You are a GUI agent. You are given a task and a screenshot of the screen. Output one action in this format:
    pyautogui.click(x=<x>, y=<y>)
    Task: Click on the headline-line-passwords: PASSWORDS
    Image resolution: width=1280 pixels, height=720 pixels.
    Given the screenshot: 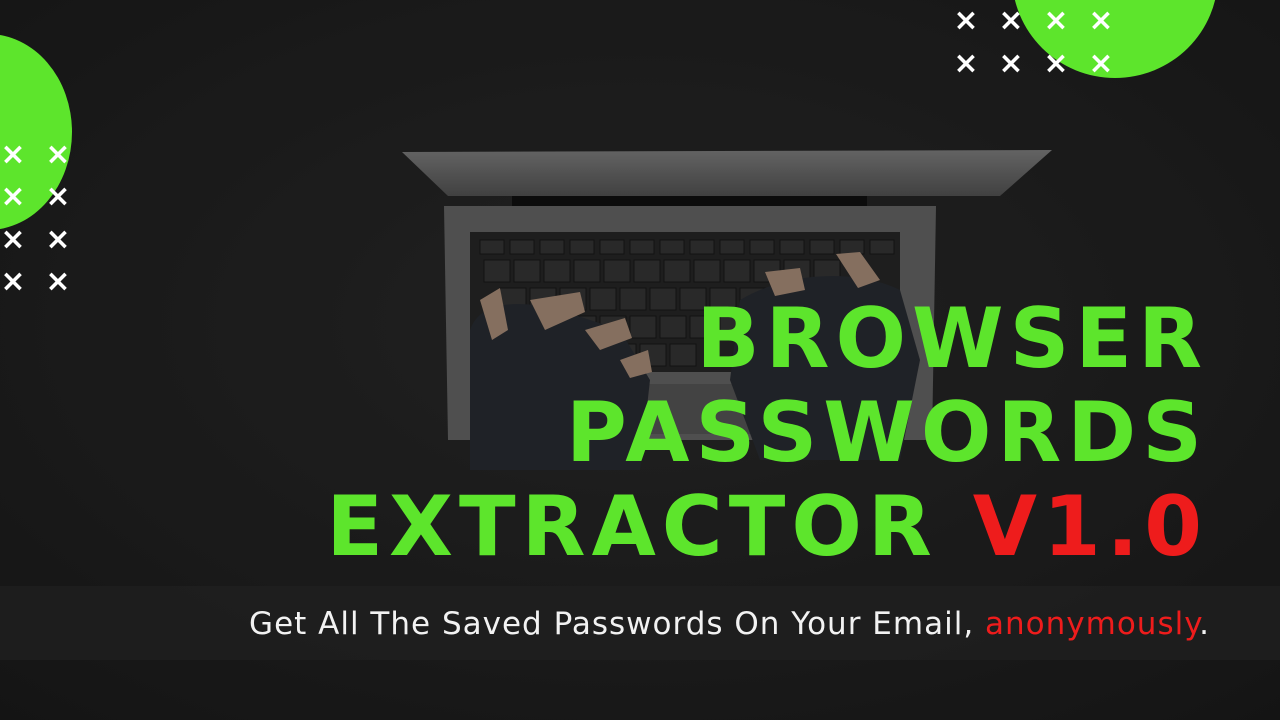 What is the action you would take?
    pyautogui.click(x=887, y=432)
    